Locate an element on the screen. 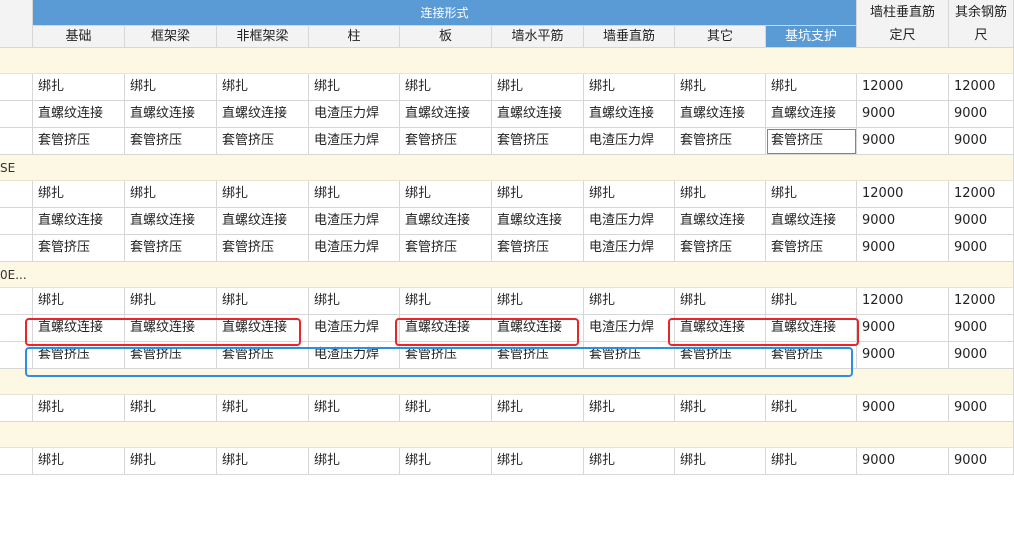 The height and width of the screenshot is (536, 1014). column-header-6: 墙垂直筋 is located at coordinates (629, 37).